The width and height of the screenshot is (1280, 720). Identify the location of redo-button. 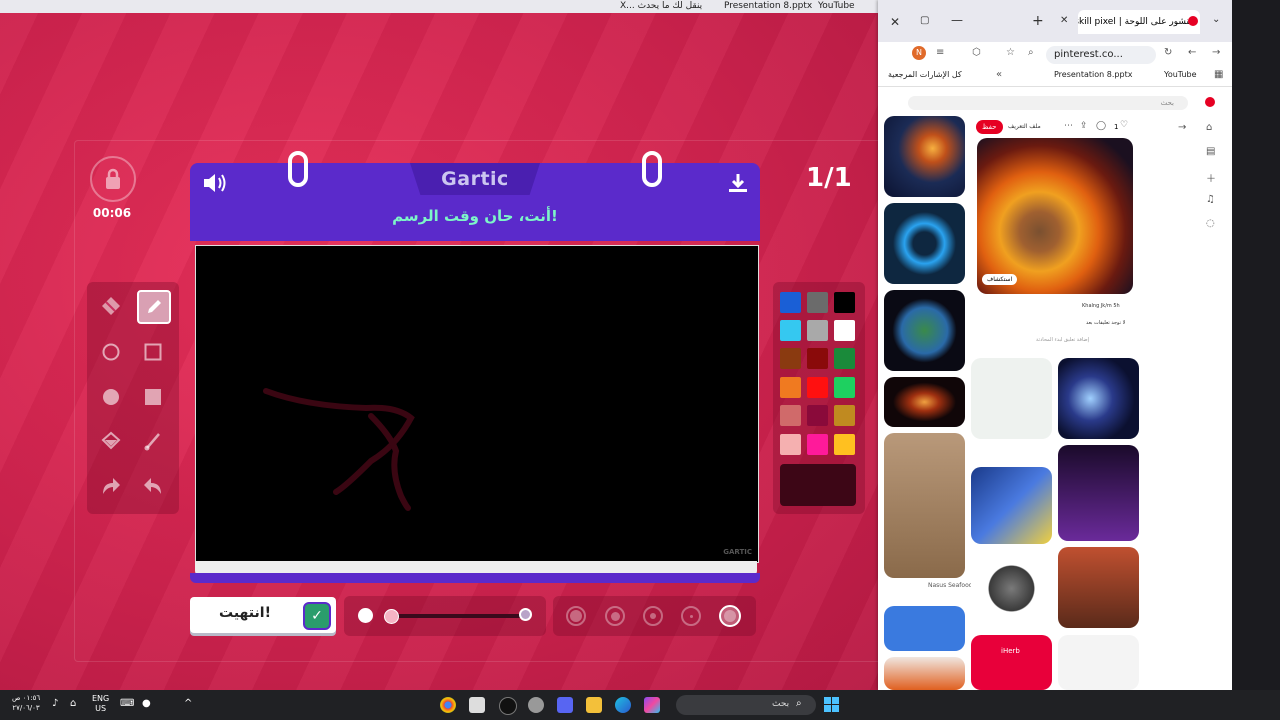
(111, 486).